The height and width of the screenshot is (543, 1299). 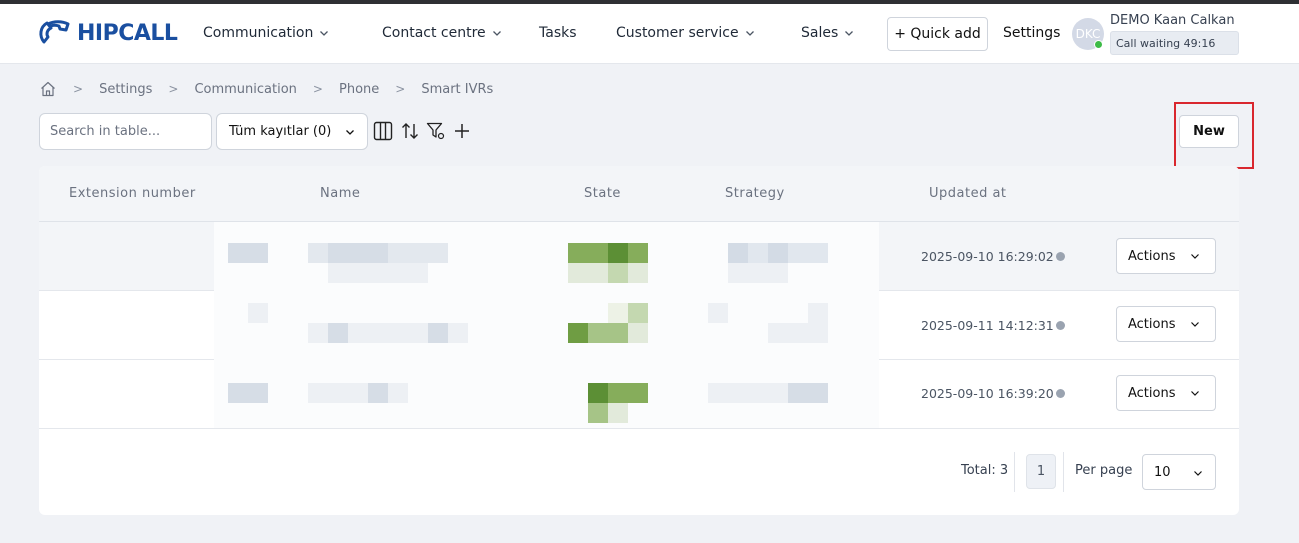 What do you see at coordinates (937, 34) in the screenshot?
I see `quick-add-button: + Quick add` at bounding box center [937, 34].